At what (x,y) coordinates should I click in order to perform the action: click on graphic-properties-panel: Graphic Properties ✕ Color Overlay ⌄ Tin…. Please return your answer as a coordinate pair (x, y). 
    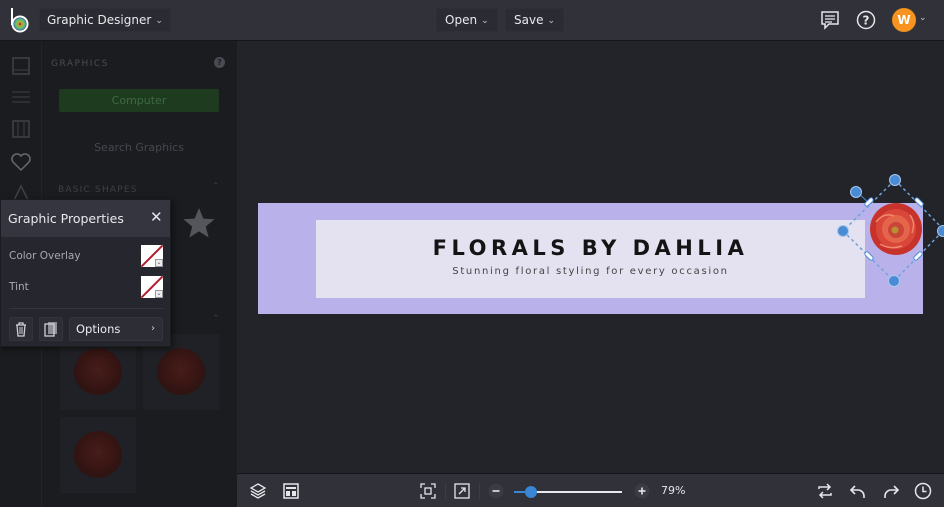
    Looking at the image, I should click on (85, 273).